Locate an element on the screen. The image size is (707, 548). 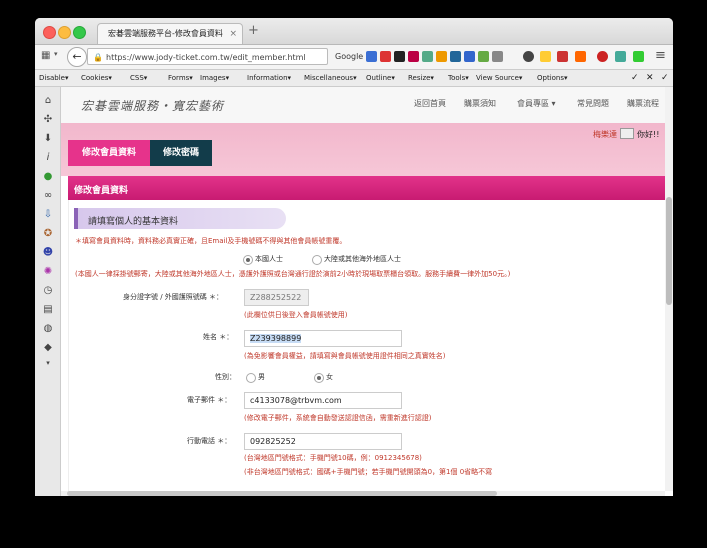
user-icon: ☻ is located at coordinates (48, 253).